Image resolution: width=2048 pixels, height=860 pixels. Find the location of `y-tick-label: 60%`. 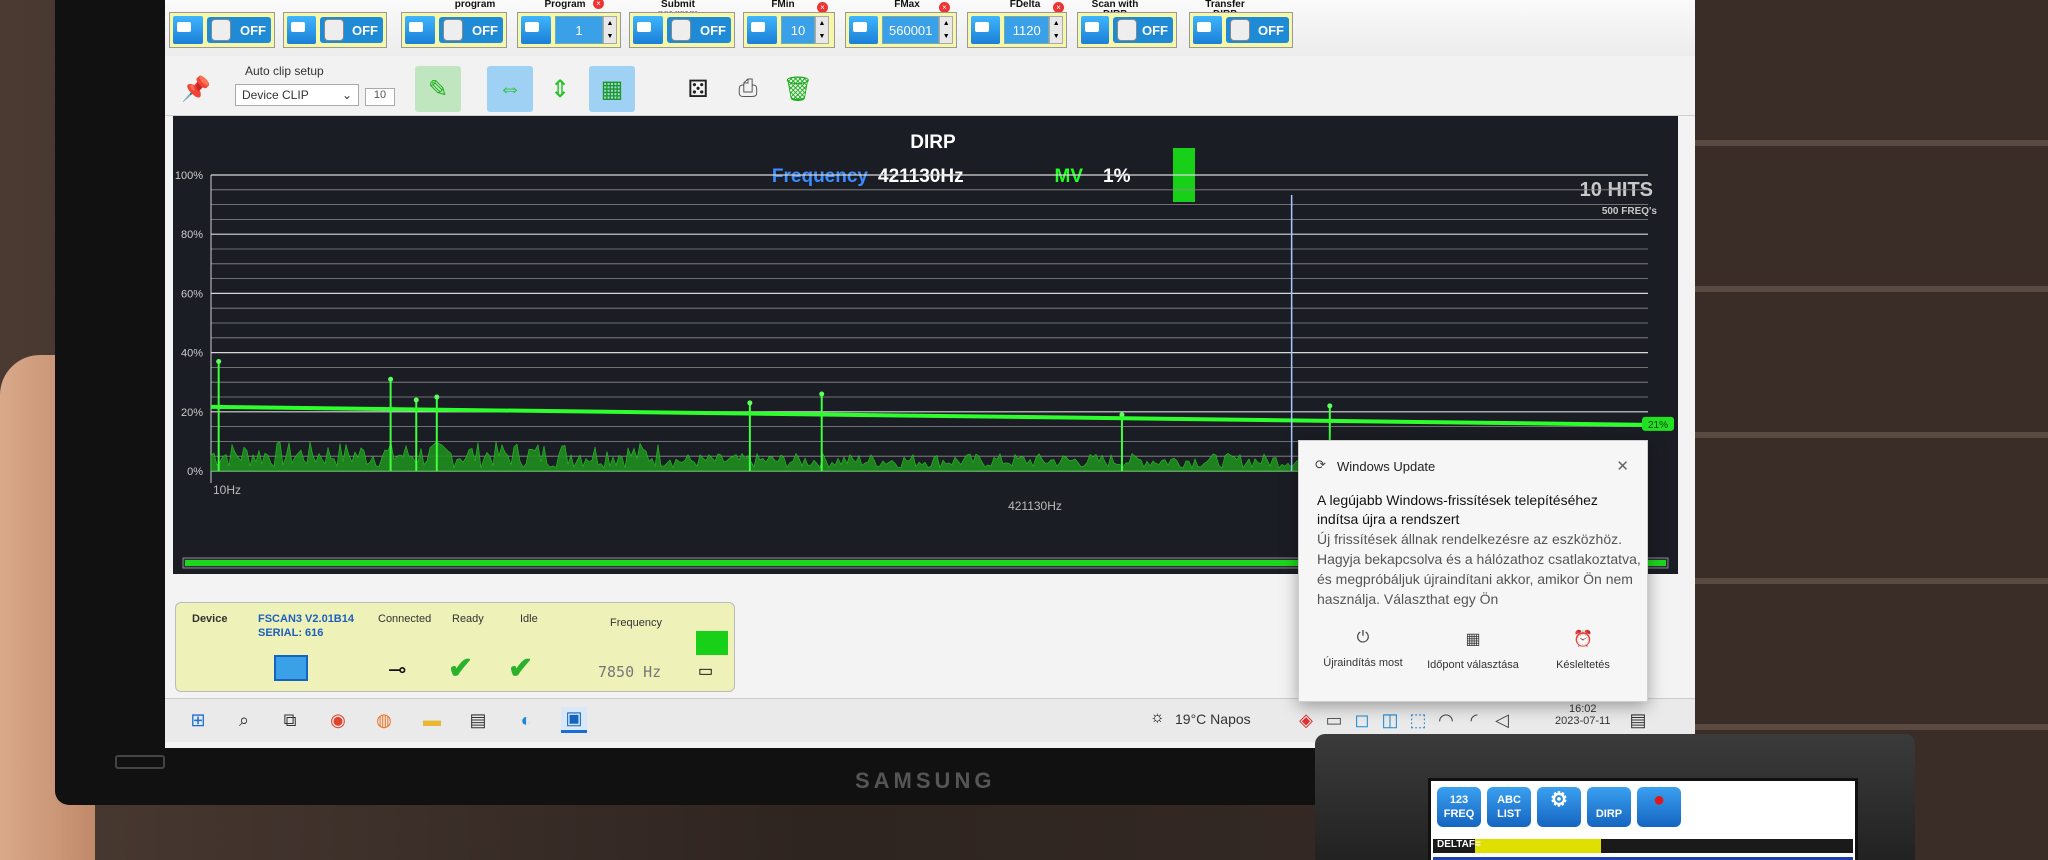

y-tick-label: 60% is located at coordinates (192, 294).